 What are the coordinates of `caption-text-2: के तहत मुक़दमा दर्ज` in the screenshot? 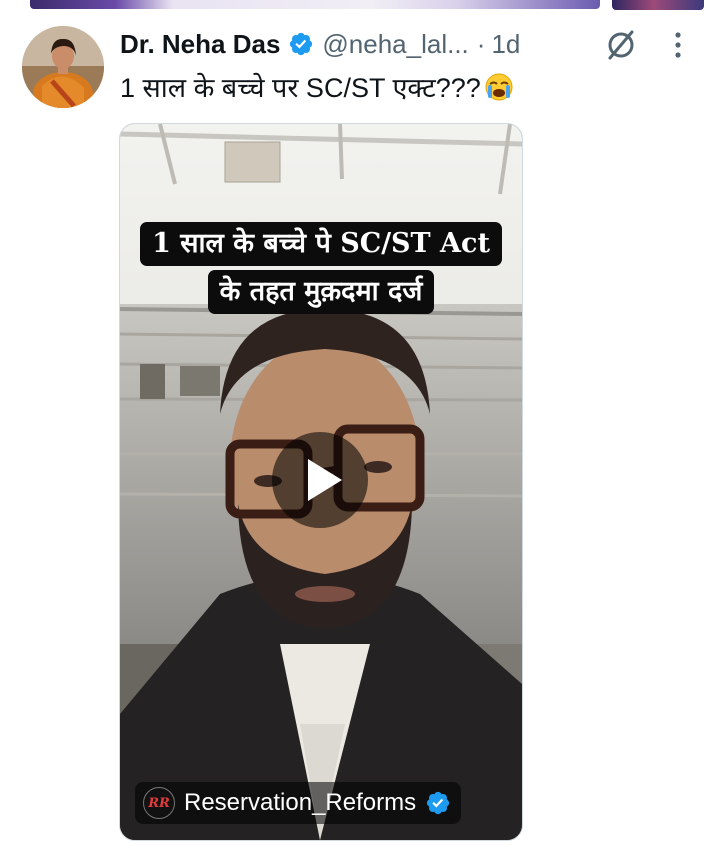 It's located at (321, 292).